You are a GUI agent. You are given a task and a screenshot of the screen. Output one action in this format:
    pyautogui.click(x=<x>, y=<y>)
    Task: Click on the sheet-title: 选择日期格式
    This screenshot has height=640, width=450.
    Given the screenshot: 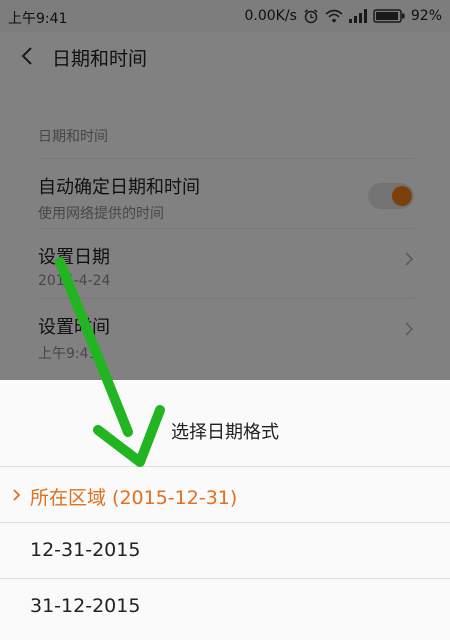 What is the action you would take?
    pyautogui.click(x=225, y=432)
    